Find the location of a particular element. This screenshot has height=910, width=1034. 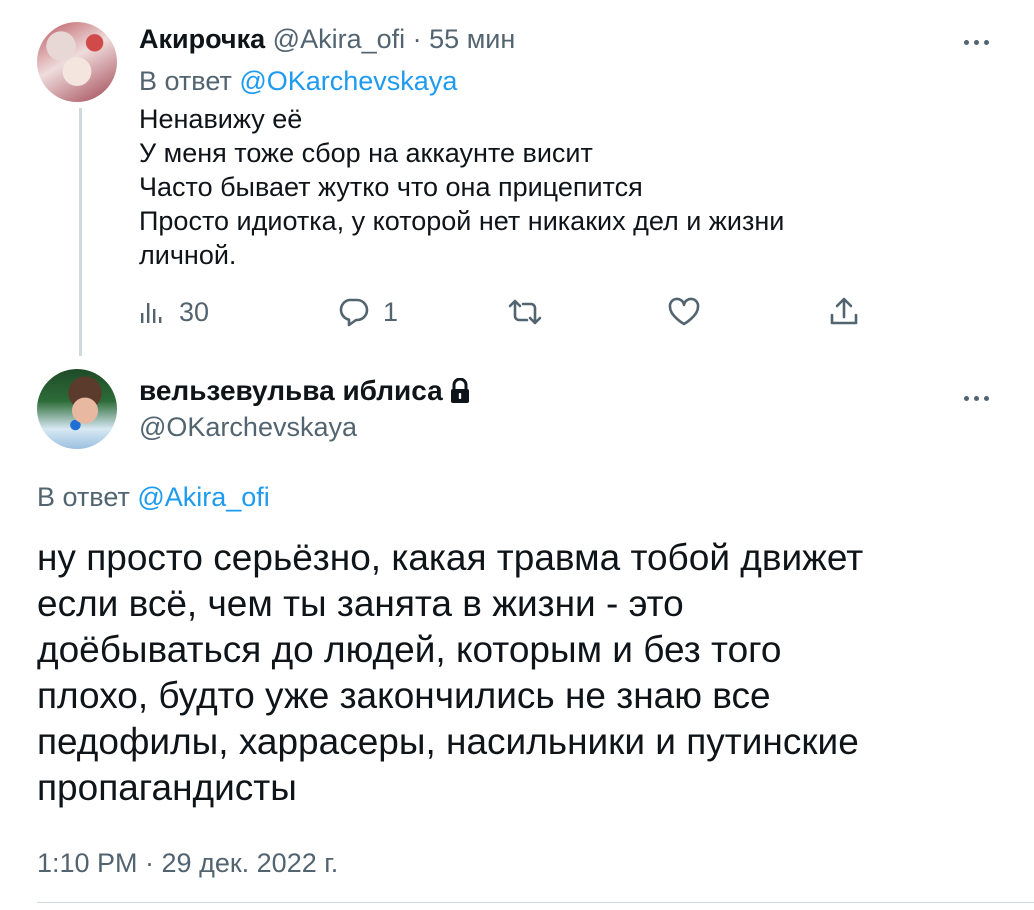

views-count: 30 is located at coordinates (194, 311).